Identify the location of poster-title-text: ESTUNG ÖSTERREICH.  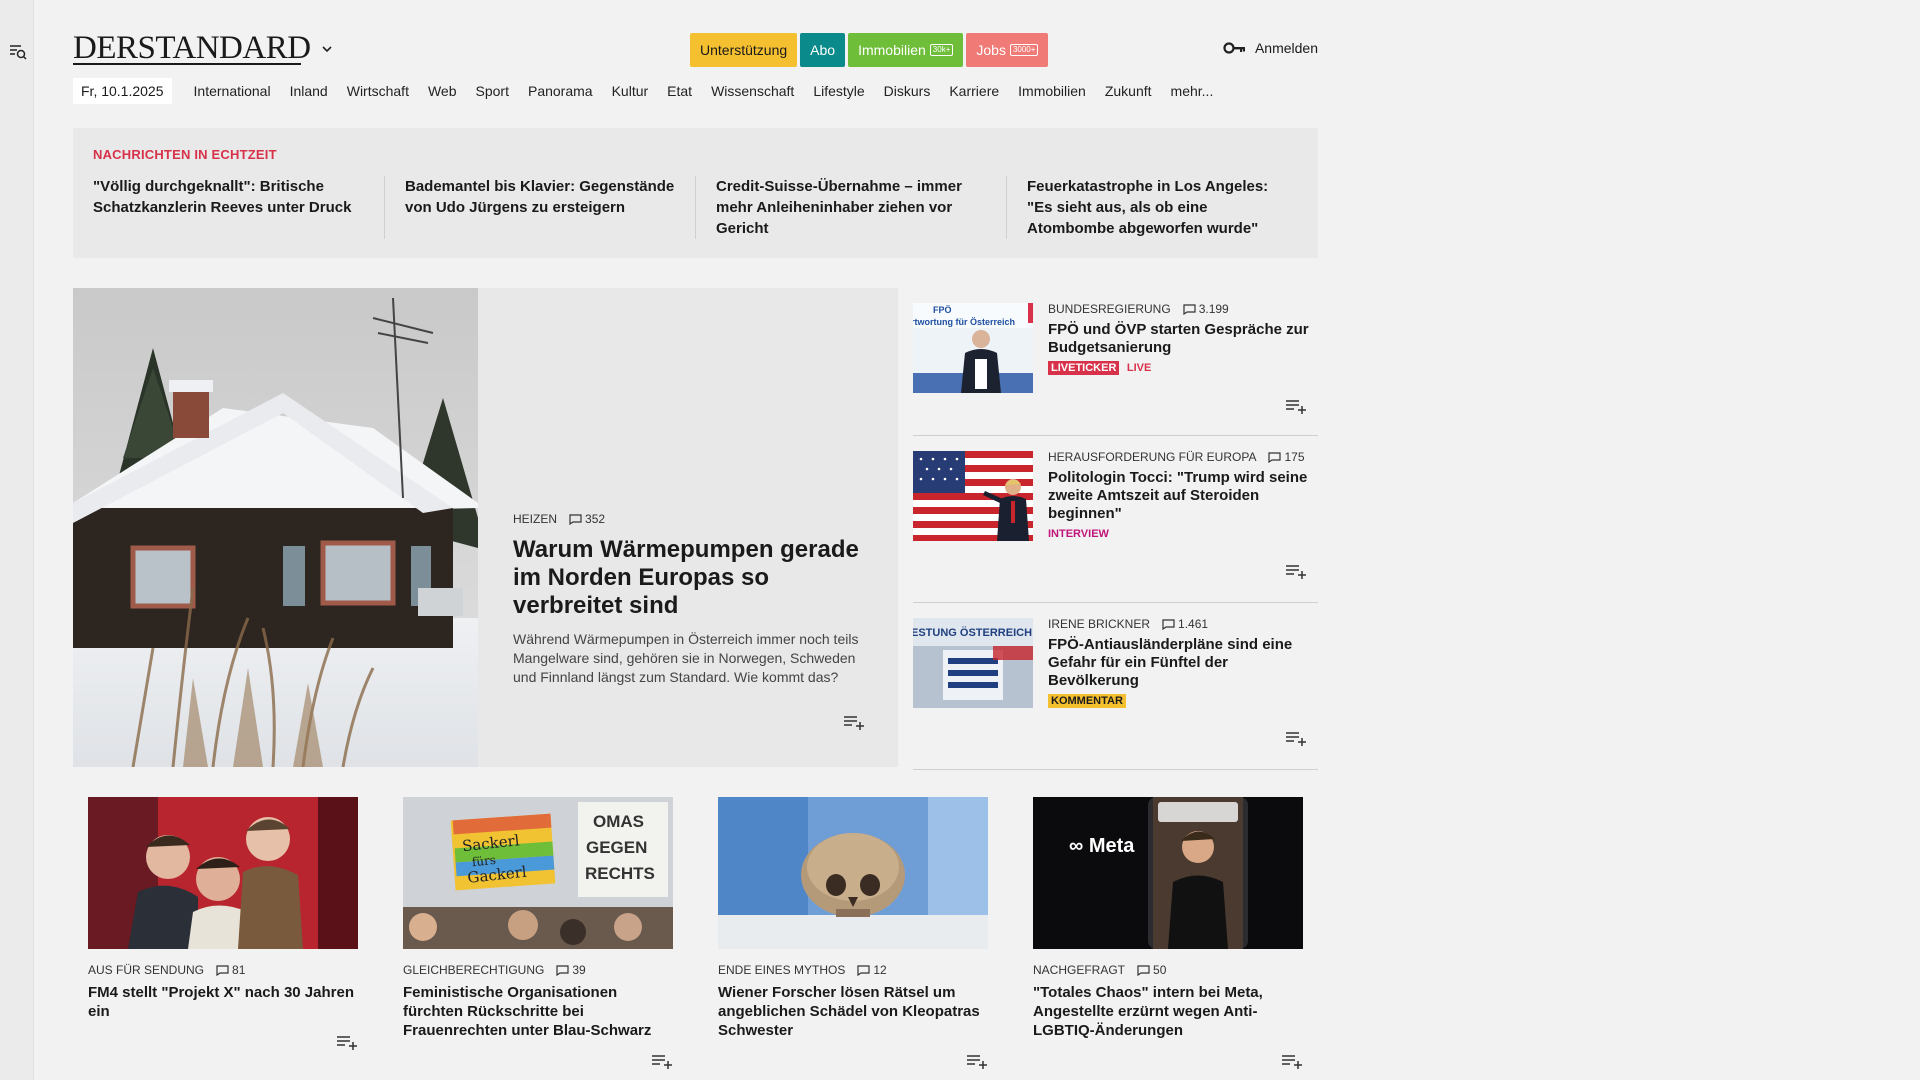
(972, 632).